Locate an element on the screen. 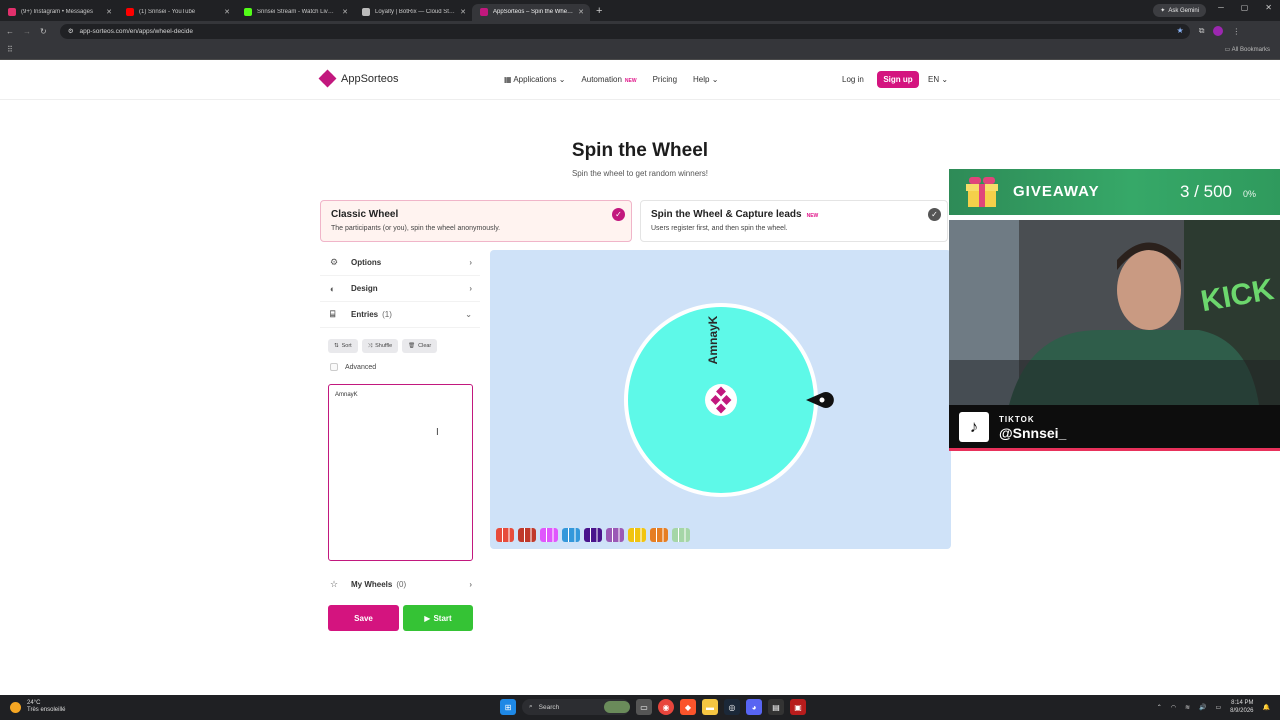  entries-textarea: AmnayK is located at coordinates (400, 472).